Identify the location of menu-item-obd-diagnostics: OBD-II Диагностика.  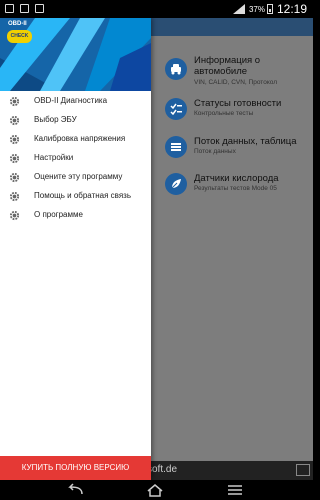
(75, 101).